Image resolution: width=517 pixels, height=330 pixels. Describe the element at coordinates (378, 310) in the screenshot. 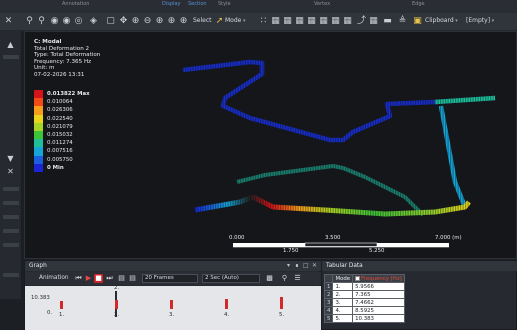

I see `frequency-cell: 8.5925` at that location.